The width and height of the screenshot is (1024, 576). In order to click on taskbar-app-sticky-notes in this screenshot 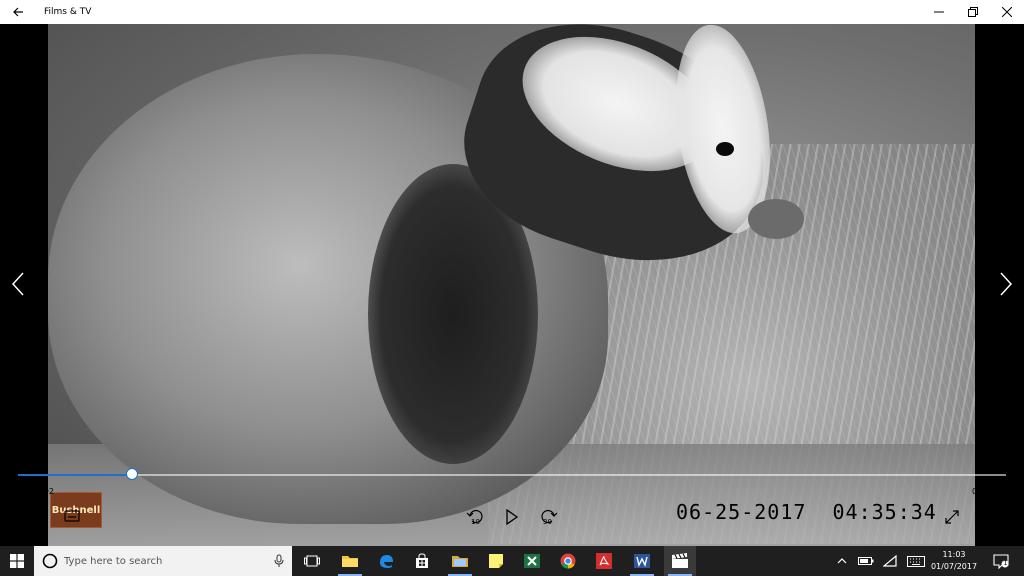, I will do `click(496, 561)`.